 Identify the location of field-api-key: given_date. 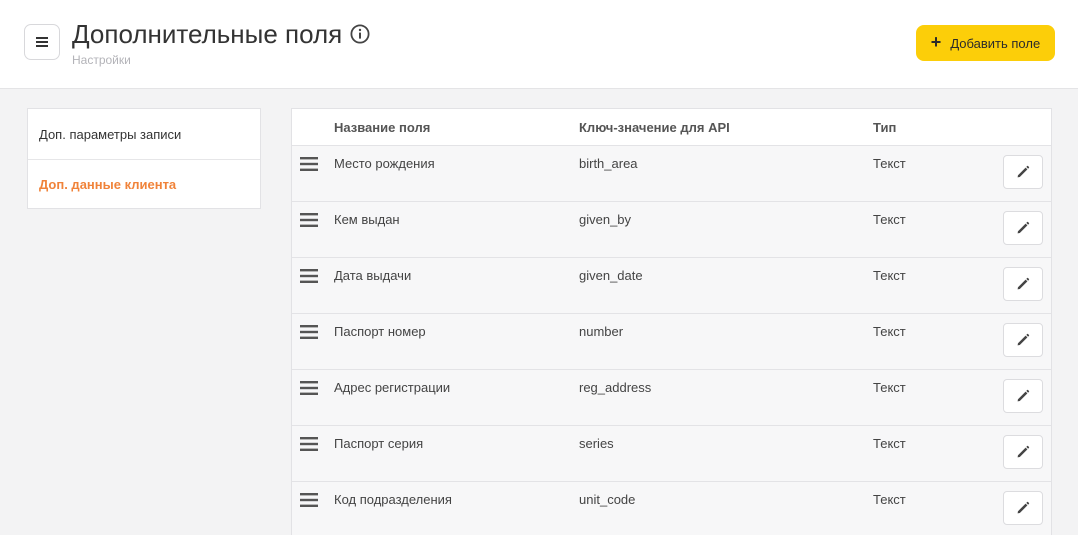
(611, 275).